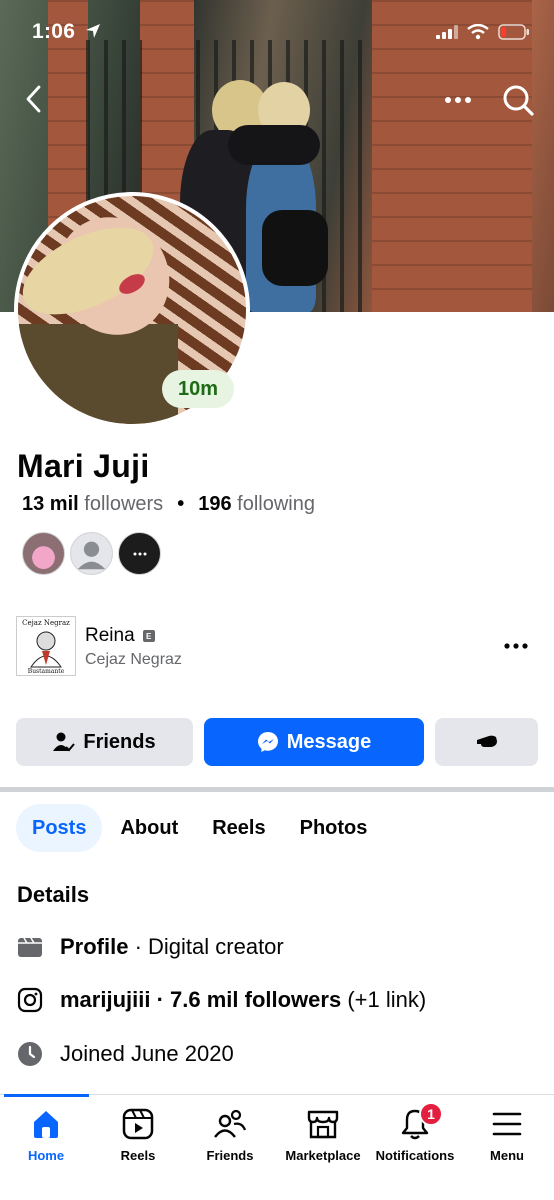 The height and width of the screenshot is (1200, 554). I want to click on friends-button-label: Friends, so click(119, 741).